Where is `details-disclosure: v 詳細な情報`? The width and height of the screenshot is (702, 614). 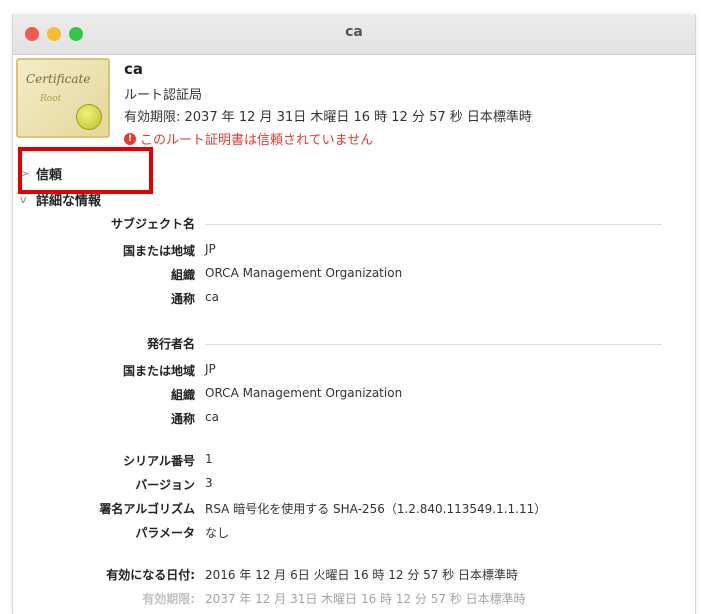
details-disclosure: v 詳細な情報 is located at coordinates (60, 199).